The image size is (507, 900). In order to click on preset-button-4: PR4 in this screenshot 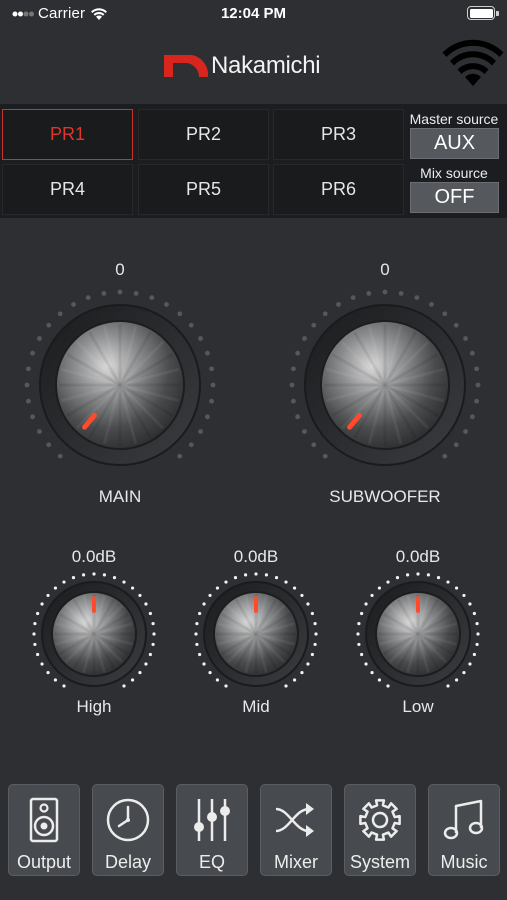, I will do `click(67, 189)`.